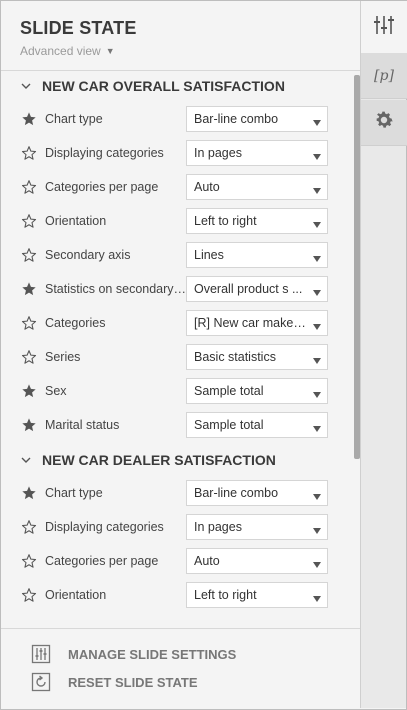 Image resolution: width=407 pixels, height=710 pixels. Describe the element at coordinates (159, 460) in the screenshot. I see `section-title: NEW CAR DEALER SATISFACTION` at that location.